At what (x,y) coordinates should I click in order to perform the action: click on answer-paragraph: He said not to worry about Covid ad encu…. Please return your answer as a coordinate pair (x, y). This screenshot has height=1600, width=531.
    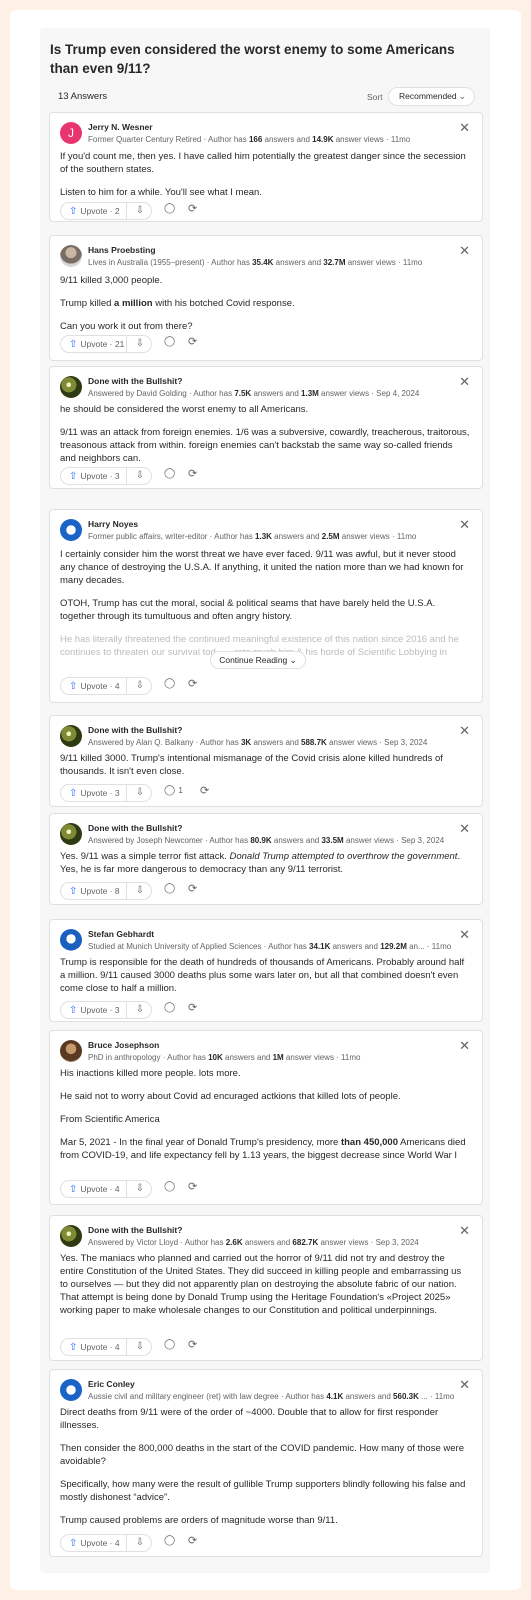
    Looking at the image, I should click on (230, 1096).